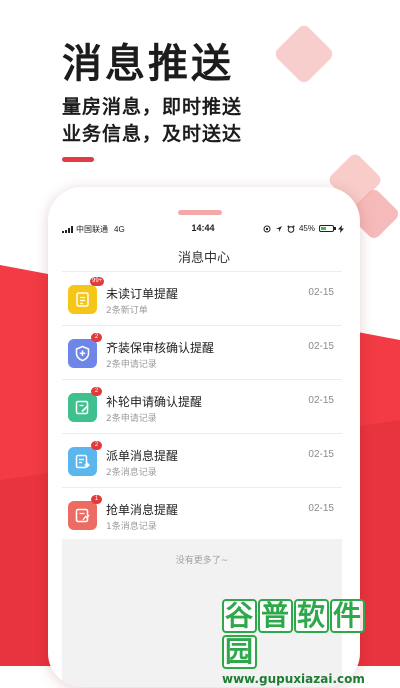 Image resolution: width=400 pixels, height=688 pixels. What do you see at coordinates (202, 561) in the screenshot?
I see `no-more-text: 没有更多了~` at bounding box center [202, 561].